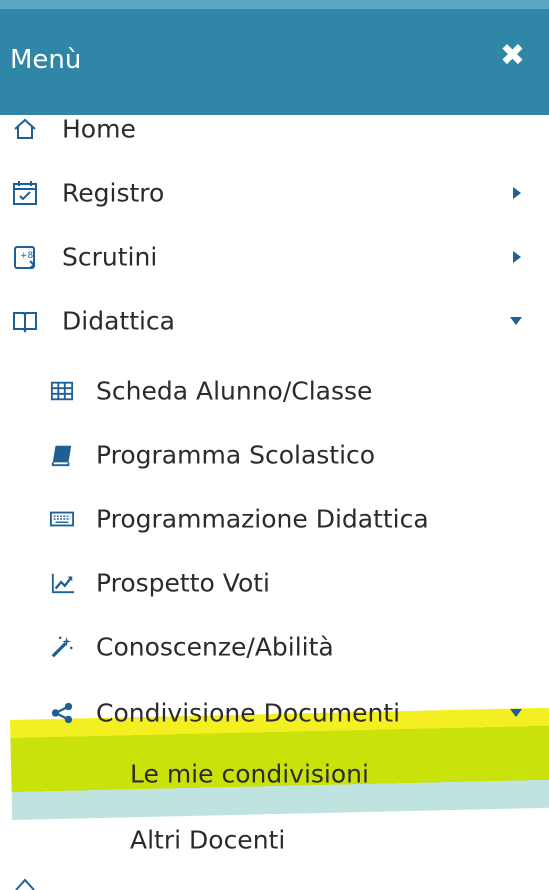  Describe the element at coordinates (208, 840) in the screenshot. I see `menu-item-label: Altri Docenti` at that location.